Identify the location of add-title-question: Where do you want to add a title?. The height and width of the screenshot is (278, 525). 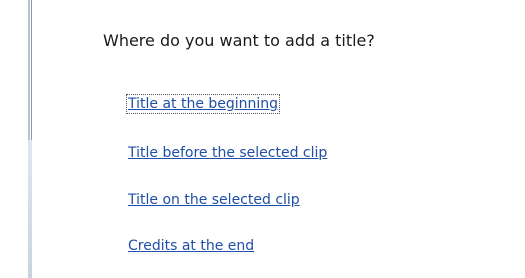
(239, 40).